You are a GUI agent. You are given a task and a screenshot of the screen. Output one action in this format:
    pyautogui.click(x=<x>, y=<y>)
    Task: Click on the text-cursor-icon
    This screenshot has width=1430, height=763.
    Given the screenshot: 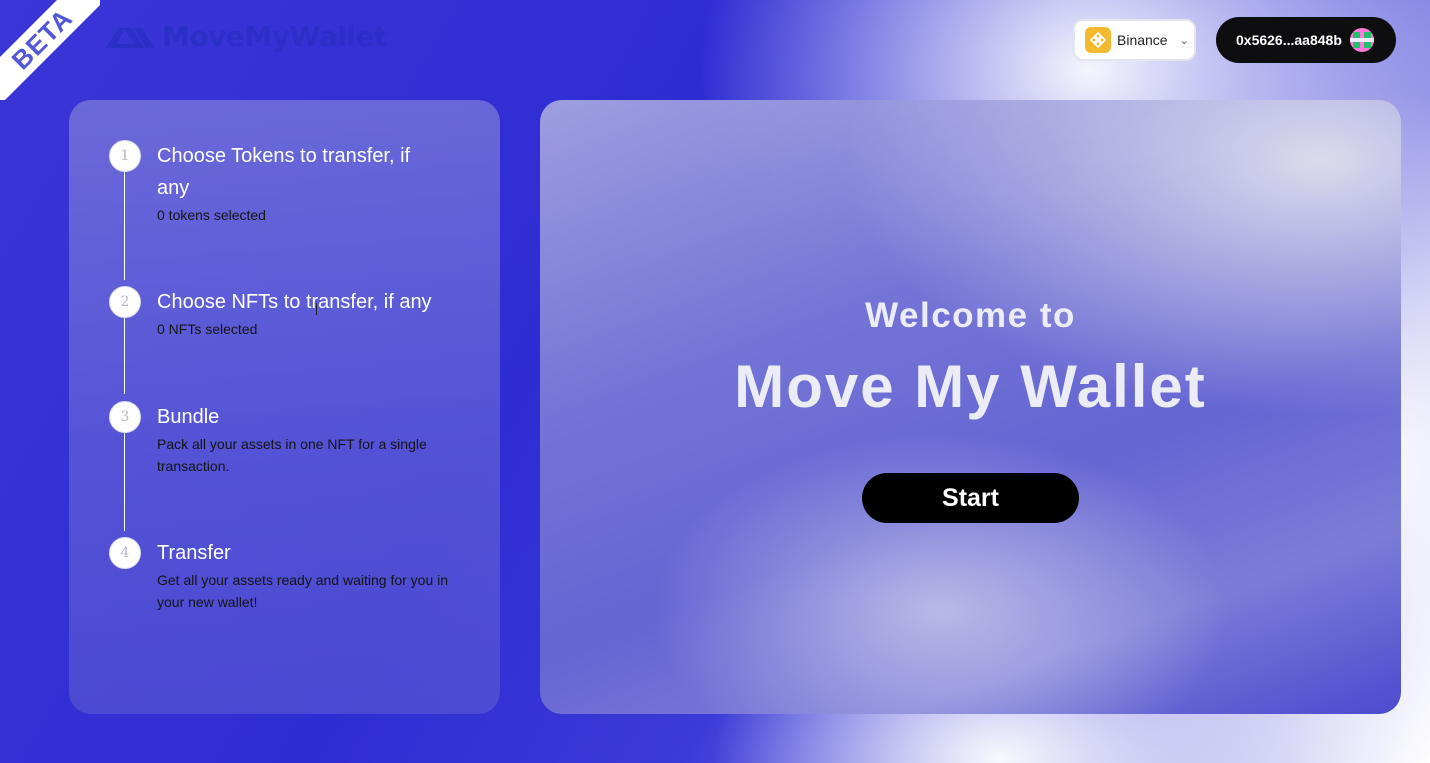 What is the action you would take?
    pyautogui.click(x=319, y=309)
    